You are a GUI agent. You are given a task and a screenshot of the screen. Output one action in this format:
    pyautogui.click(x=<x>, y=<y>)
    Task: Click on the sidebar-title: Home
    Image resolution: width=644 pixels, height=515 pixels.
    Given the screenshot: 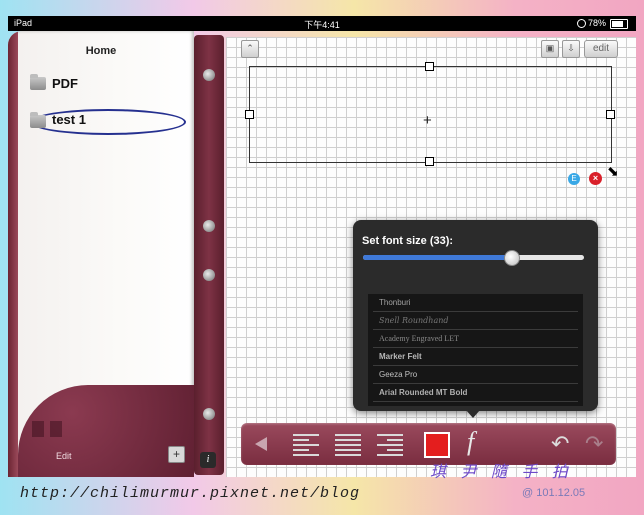 What is the action you would take?
    pyautogui.click(x=101, y=51)
    